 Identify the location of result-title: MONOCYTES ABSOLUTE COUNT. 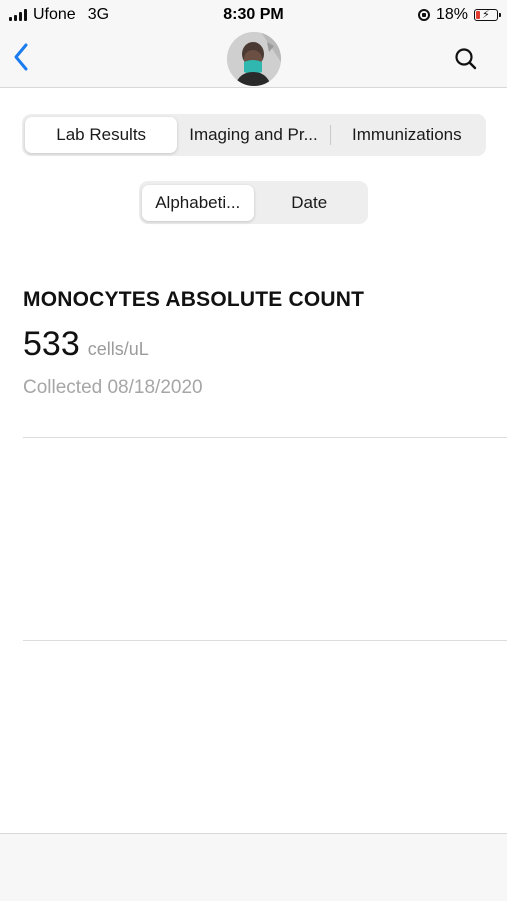
(194, 299).